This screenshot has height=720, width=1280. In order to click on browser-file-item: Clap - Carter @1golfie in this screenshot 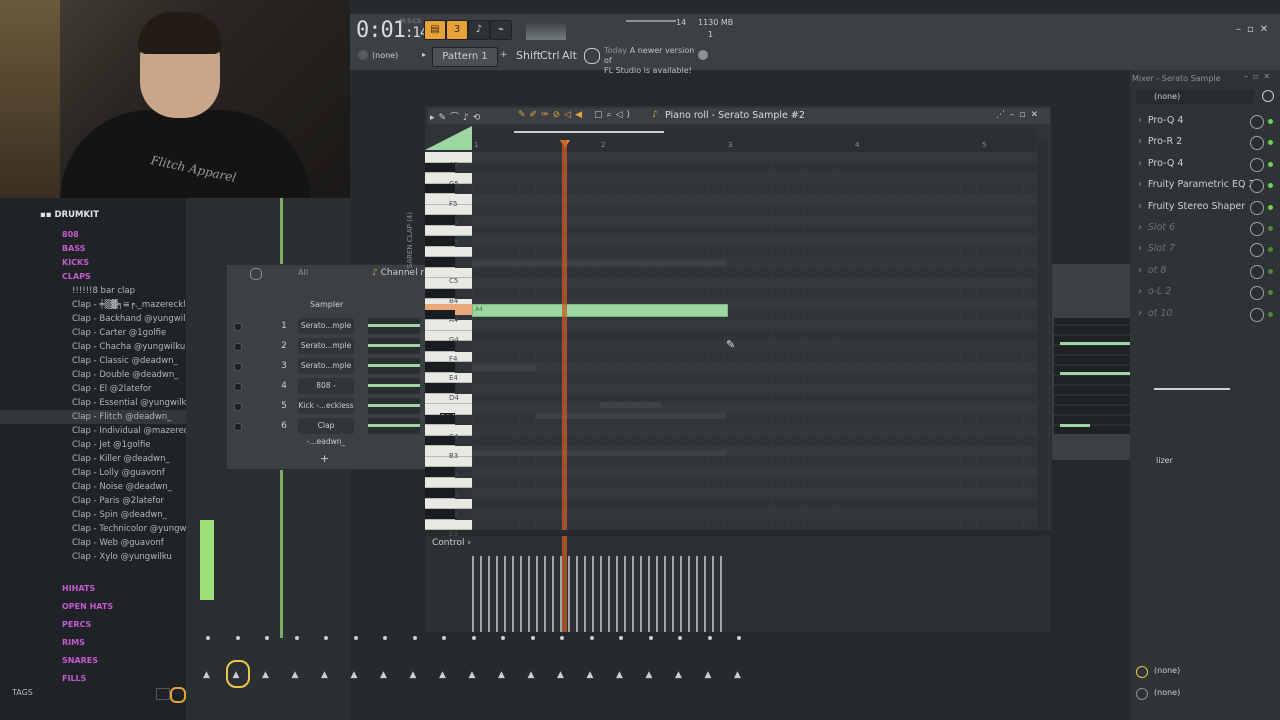, I will do `click(93, 333)`.